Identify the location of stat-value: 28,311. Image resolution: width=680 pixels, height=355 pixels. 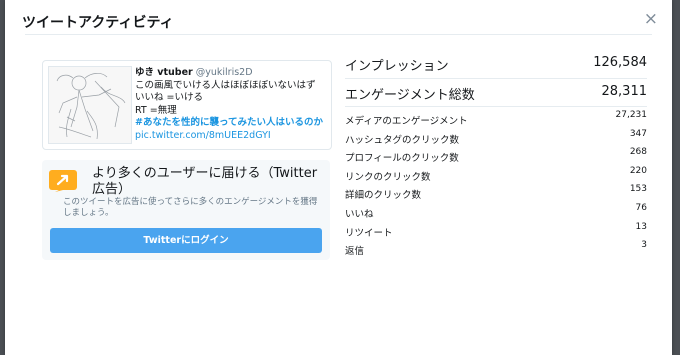
(624, 91).